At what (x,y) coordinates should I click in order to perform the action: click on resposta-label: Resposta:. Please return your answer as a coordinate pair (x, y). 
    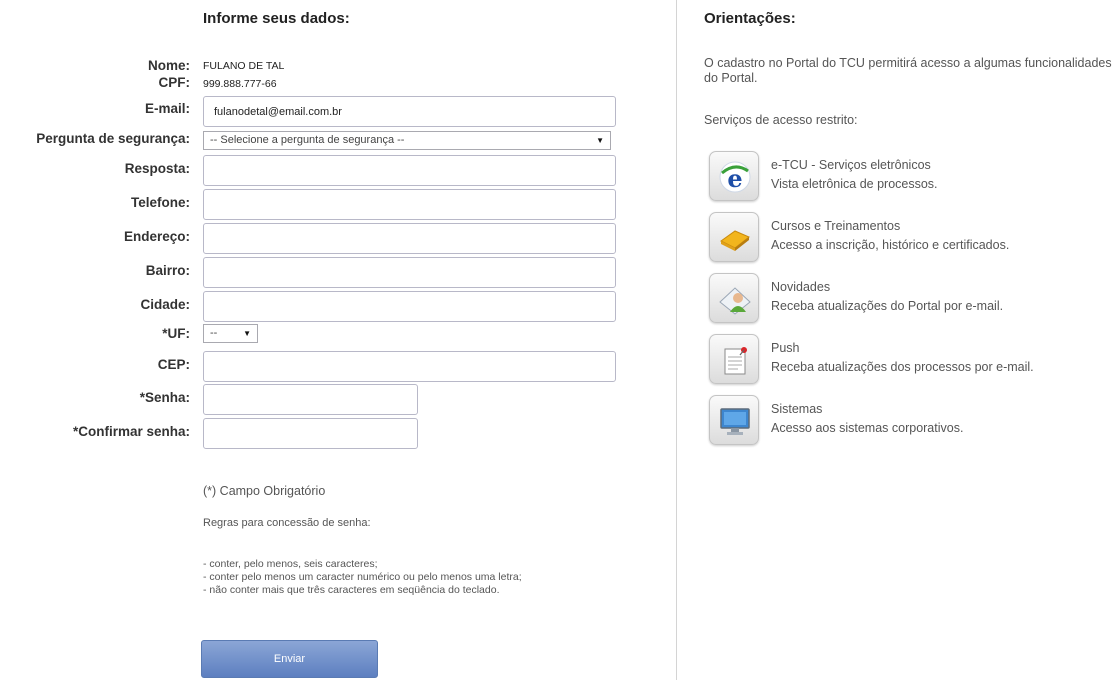
    Looking at the image, I should click on (157, 168).